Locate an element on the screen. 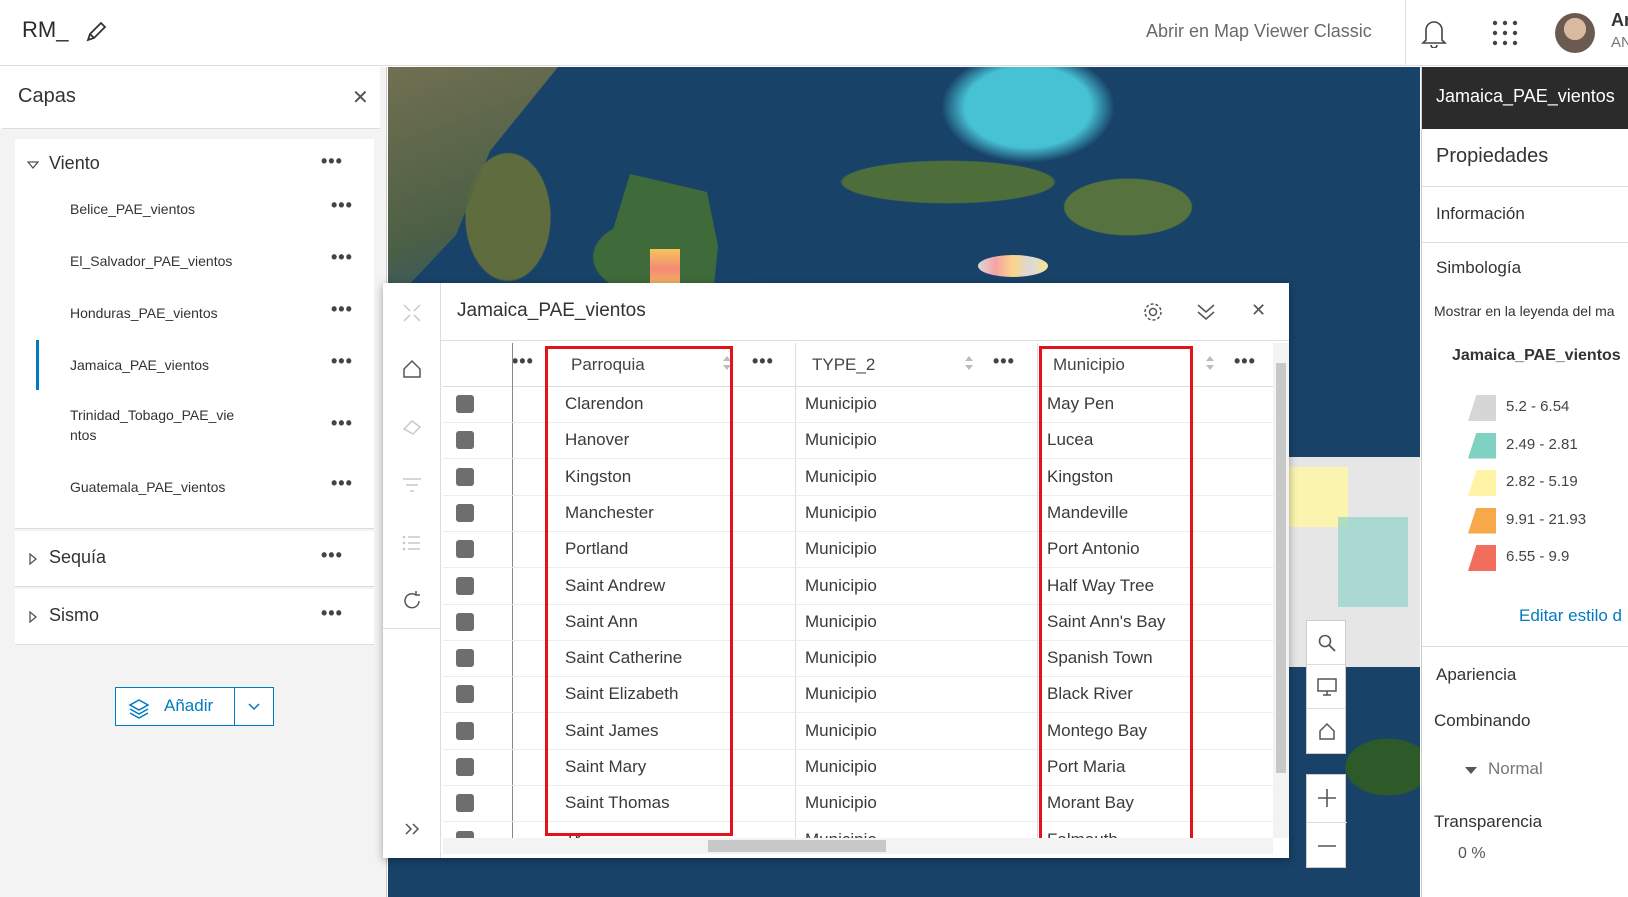  group-name: Viento is located at coordinates (74, 163).